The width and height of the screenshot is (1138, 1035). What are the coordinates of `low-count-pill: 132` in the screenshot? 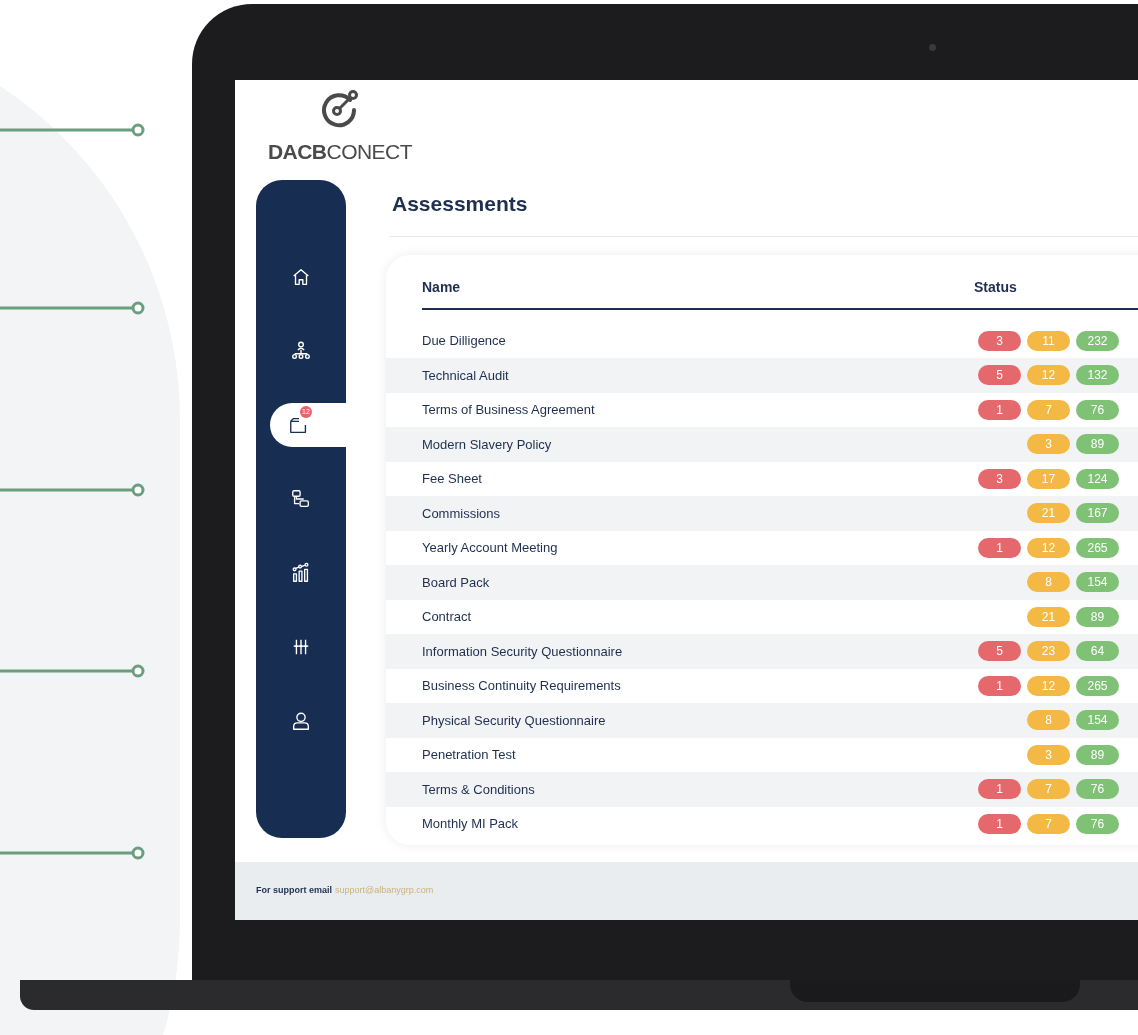 It's located at (1097, 375).